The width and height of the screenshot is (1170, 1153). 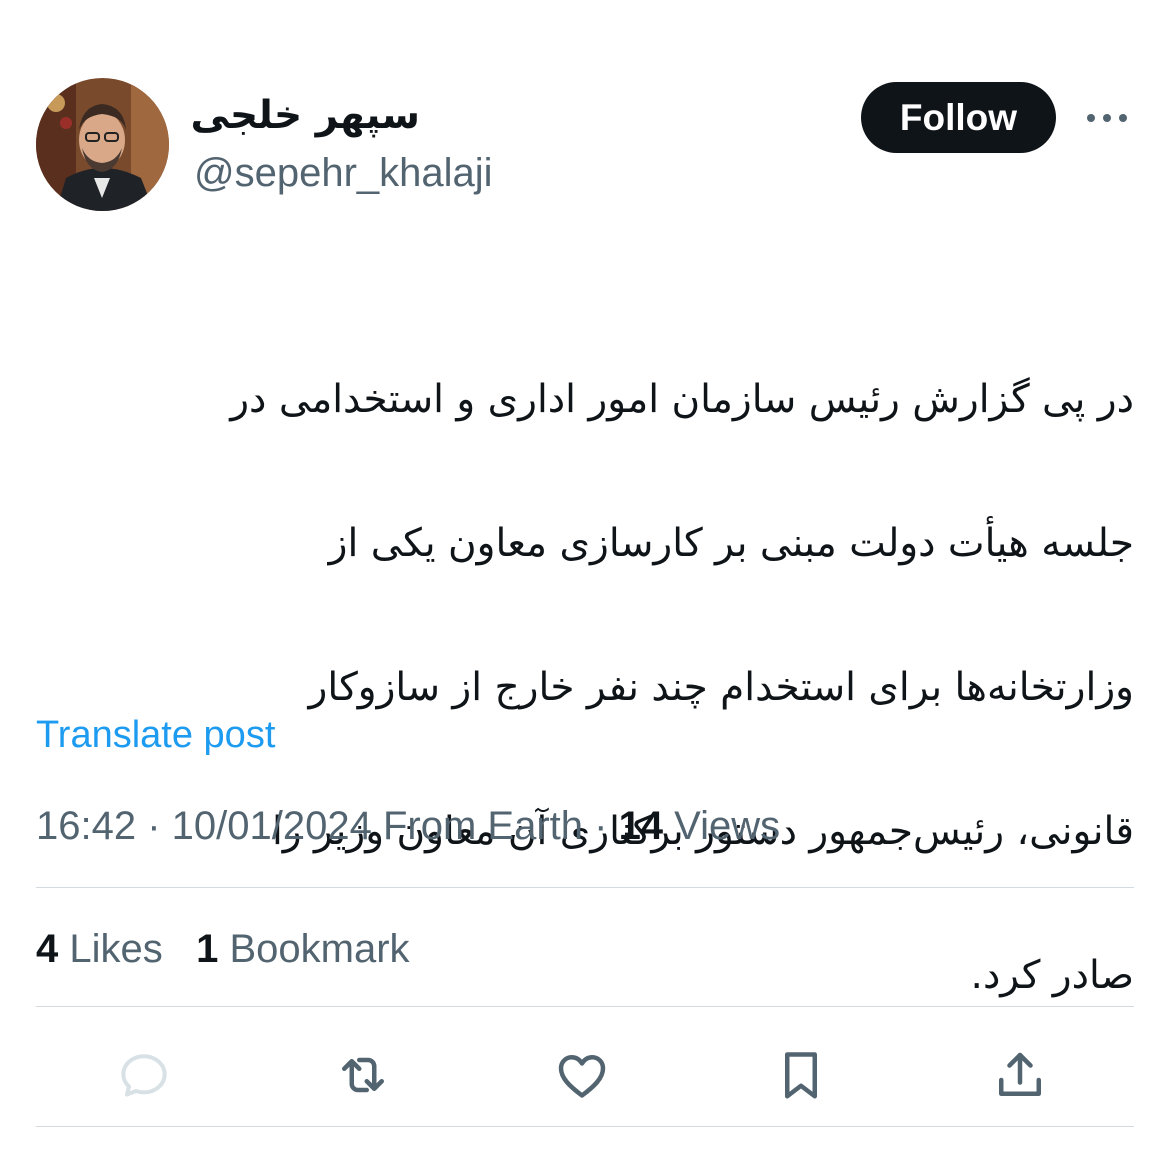 I want to click on likes-count: 4, so click(x=47, y=949).